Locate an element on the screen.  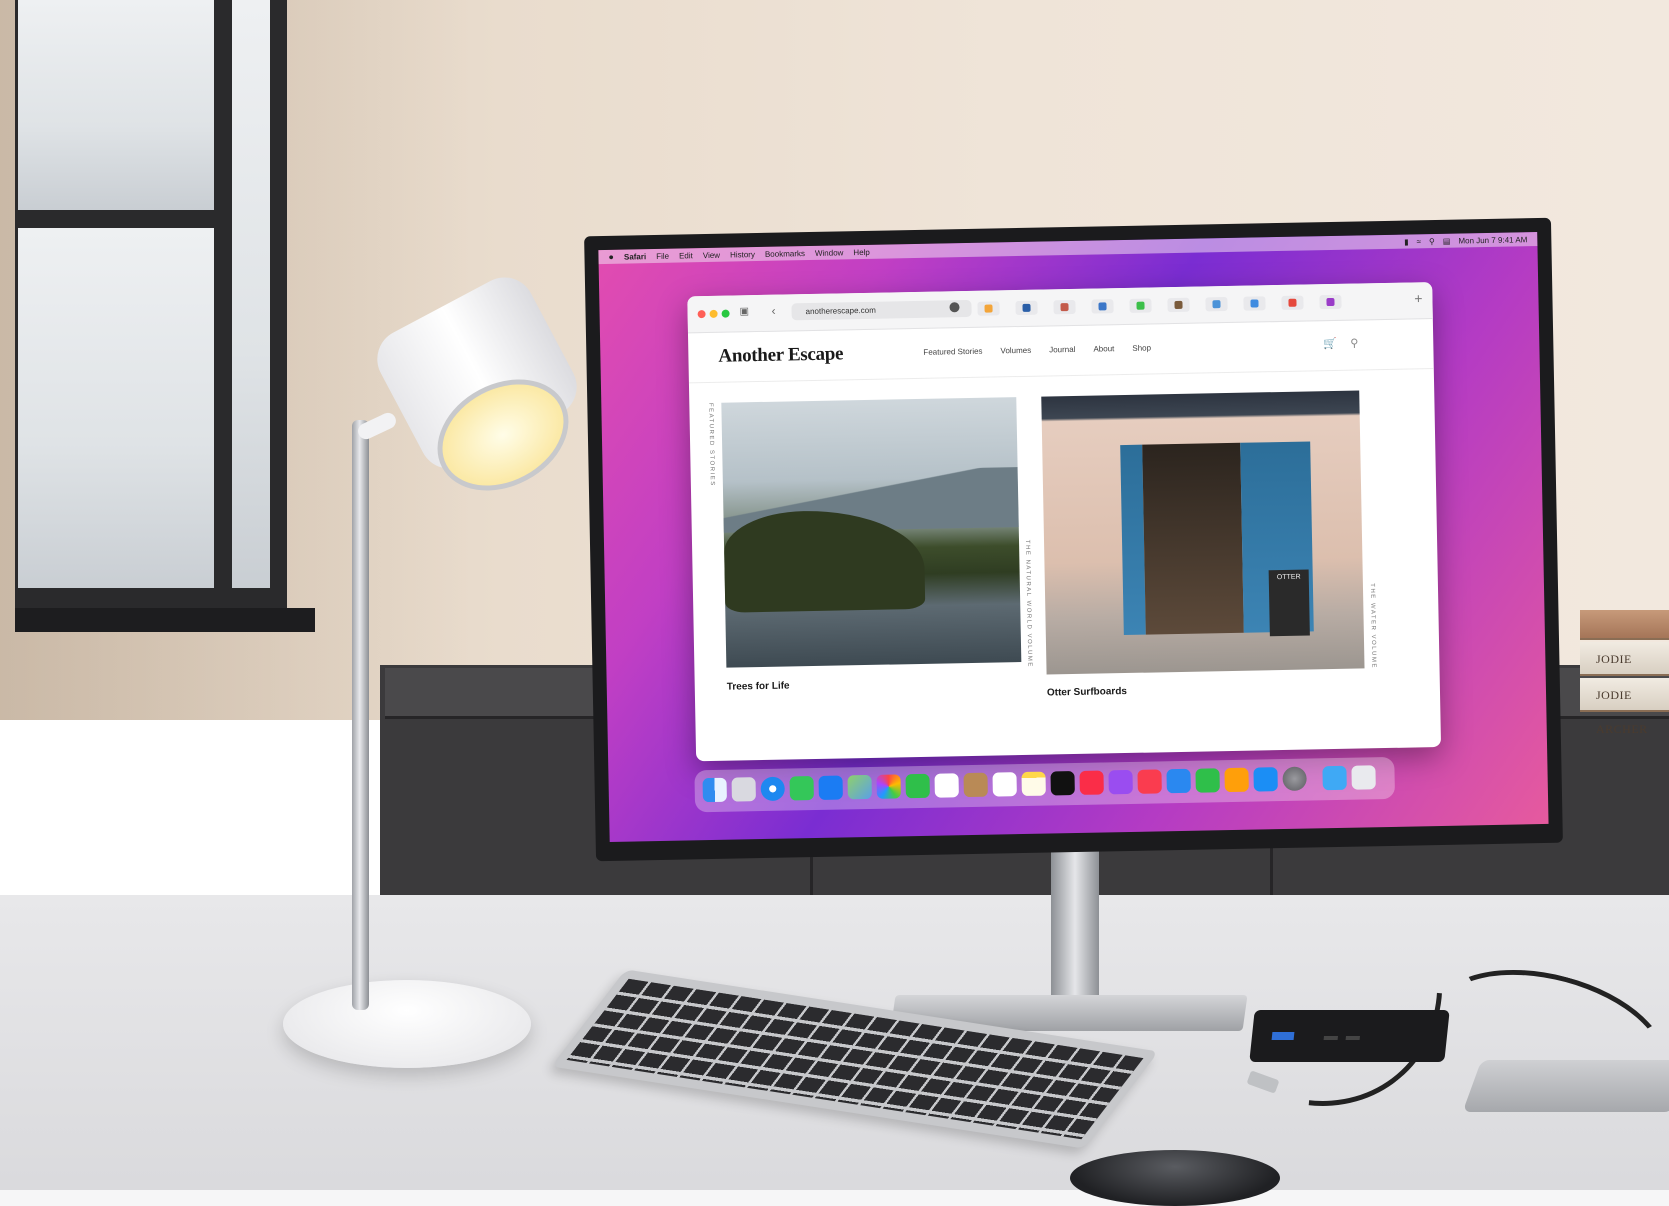
nav-journal: Journal is located at coordinates (1062, 350).